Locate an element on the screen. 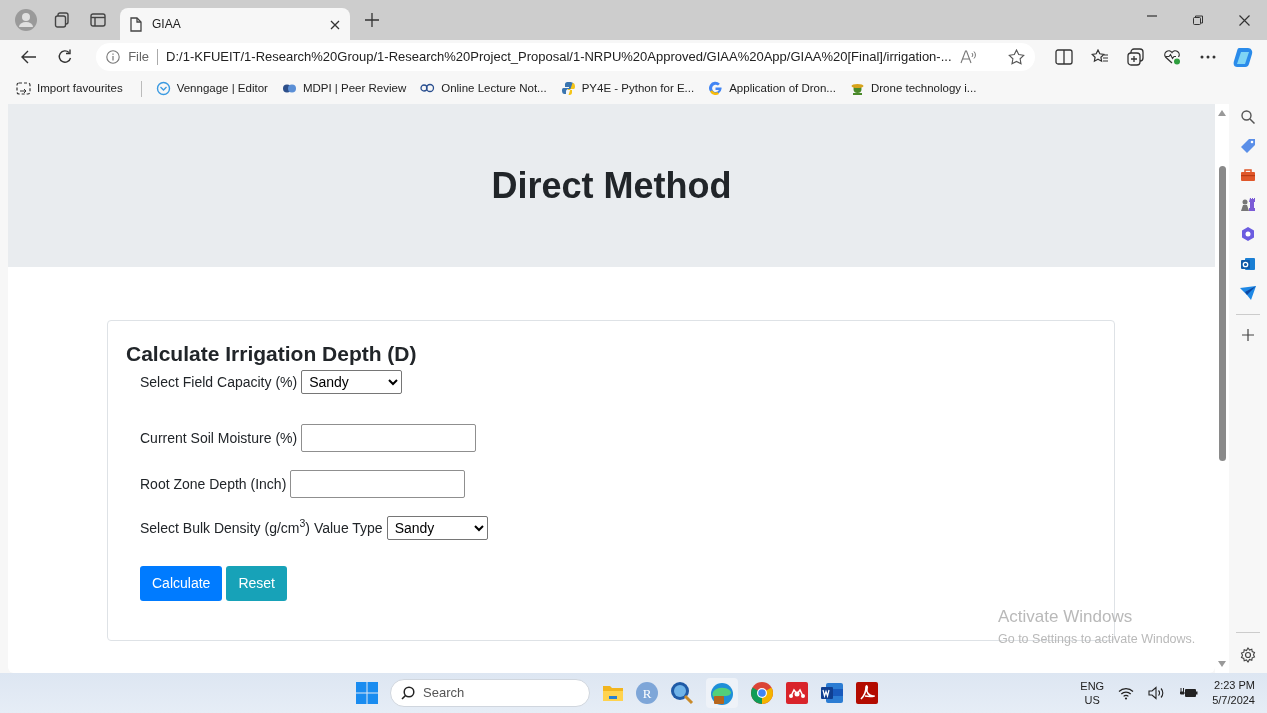  pdf-reader-icon is located at coordinates (867, 693).